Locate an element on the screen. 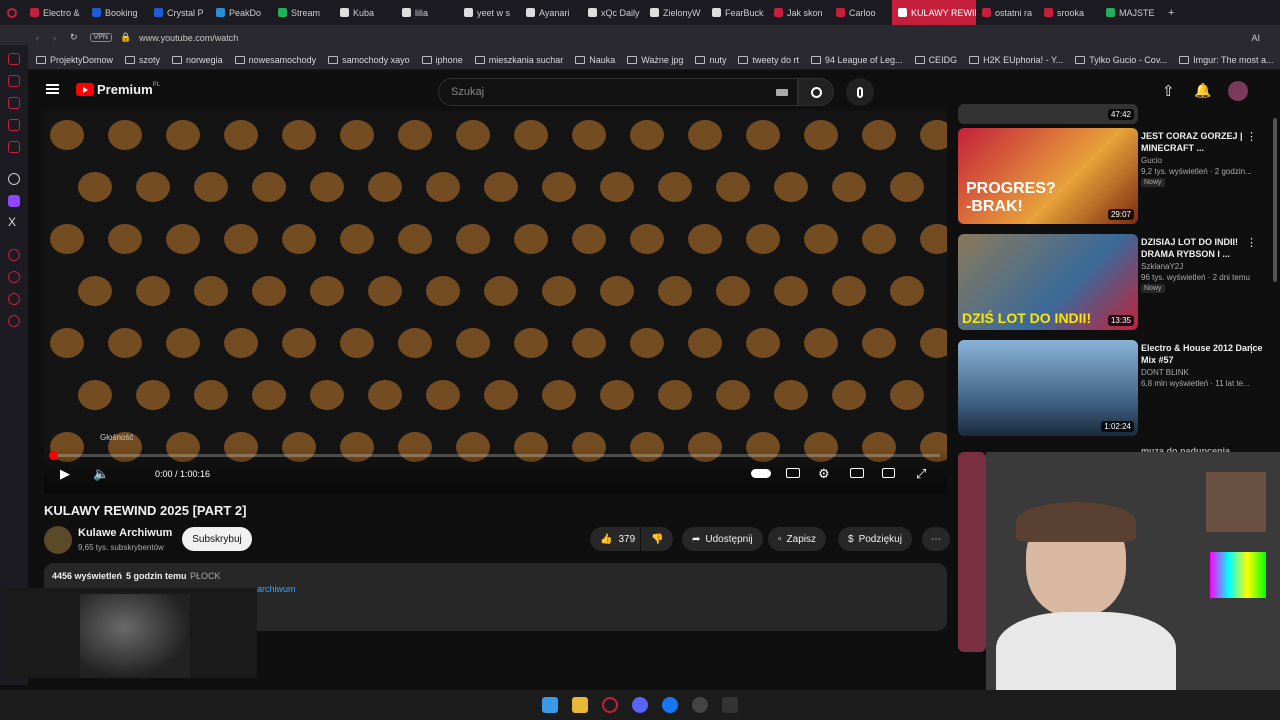 The height and width of the screenshot is (720, 1280). browser-tab: yeet w s is located at coordinates (489, 12).